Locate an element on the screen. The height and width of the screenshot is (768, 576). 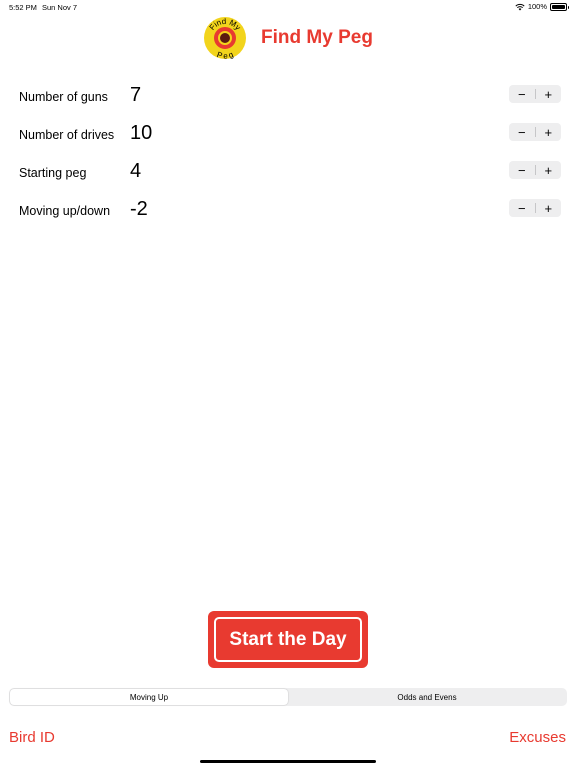
setting-row-starting-peg: Starting peg 4 − + is located at coordinates (288, 173).